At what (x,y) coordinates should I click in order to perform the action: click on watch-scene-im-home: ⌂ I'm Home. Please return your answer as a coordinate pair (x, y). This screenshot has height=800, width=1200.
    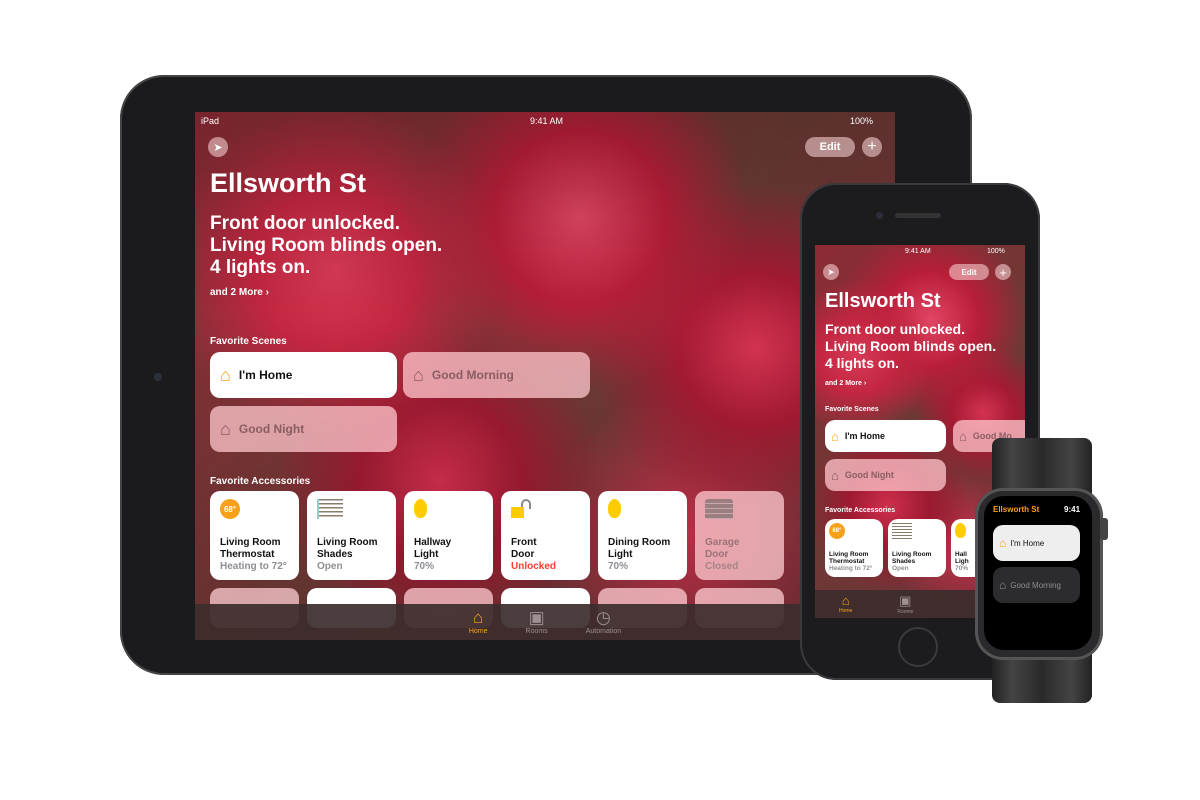
    Looking at the image, I should click on (1036, 543).